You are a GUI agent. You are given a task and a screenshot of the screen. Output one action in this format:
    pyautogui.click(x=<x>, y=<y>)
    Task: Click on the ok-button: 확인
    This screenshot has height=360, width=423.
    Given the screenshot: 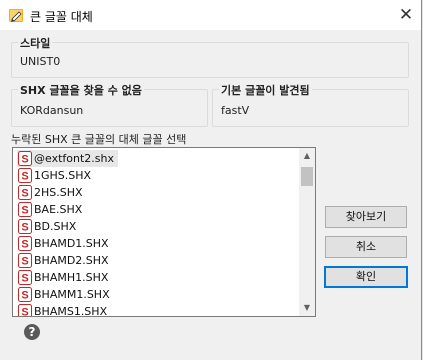 What is the action you would take?
    pyautogui.click(x=366, y=277)
    